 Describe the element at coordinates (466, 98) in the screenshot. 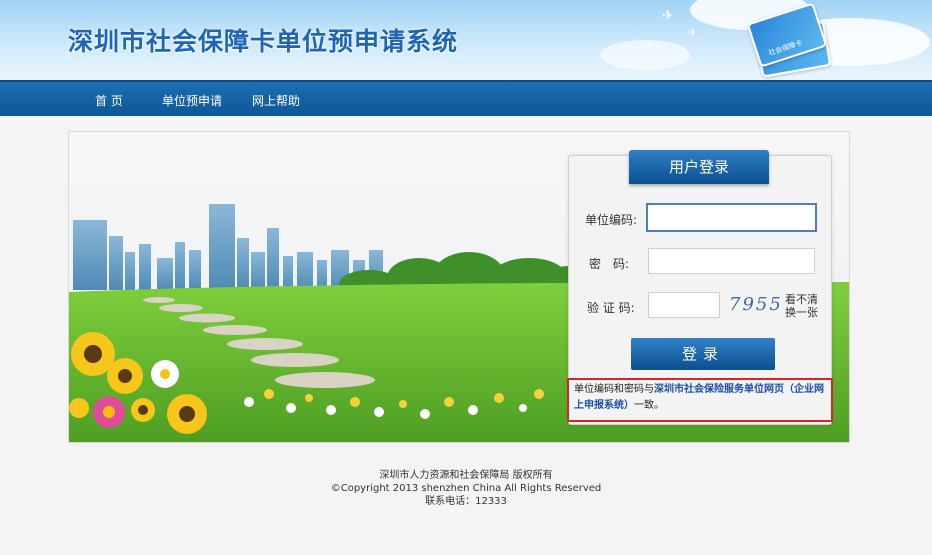

I see `main-nav: 首 页 单位预申请 网上帮助` at that location.